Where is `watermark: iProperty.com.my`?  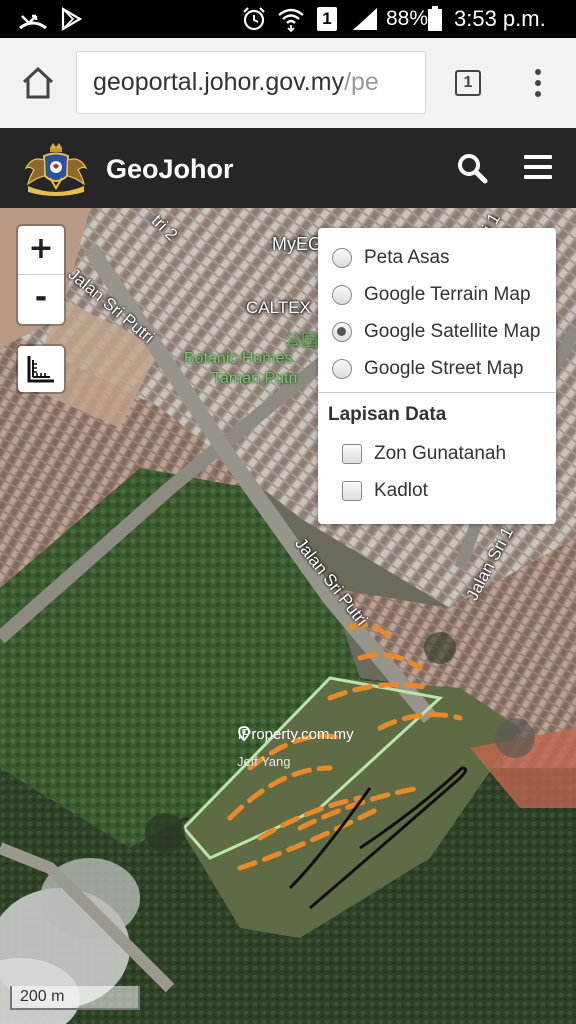 watermark: iProperty.com.my is located at coordinates (296, 734).